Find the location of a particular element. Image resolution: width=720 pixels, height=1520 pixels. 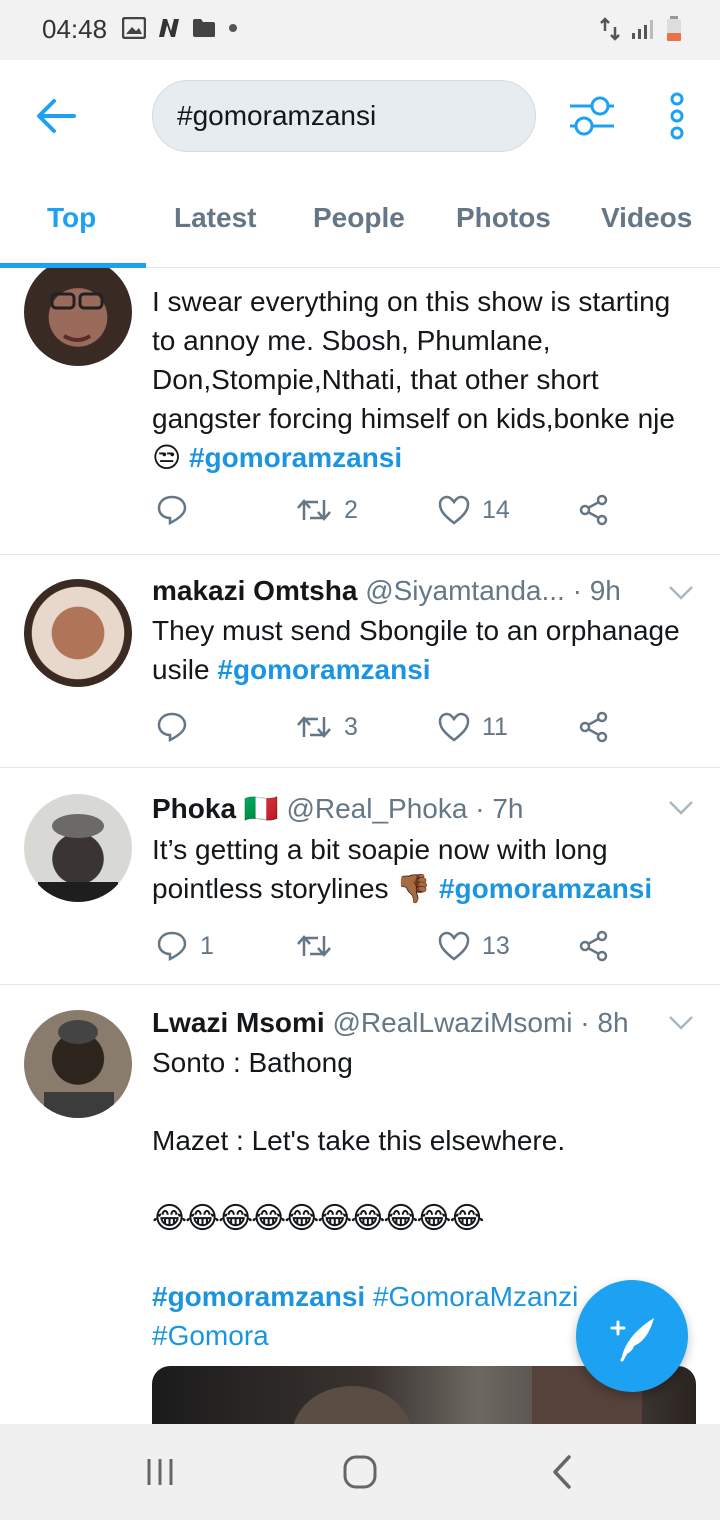

flag-emoji: 🇮🇹 is located at coordinates (261, 808).